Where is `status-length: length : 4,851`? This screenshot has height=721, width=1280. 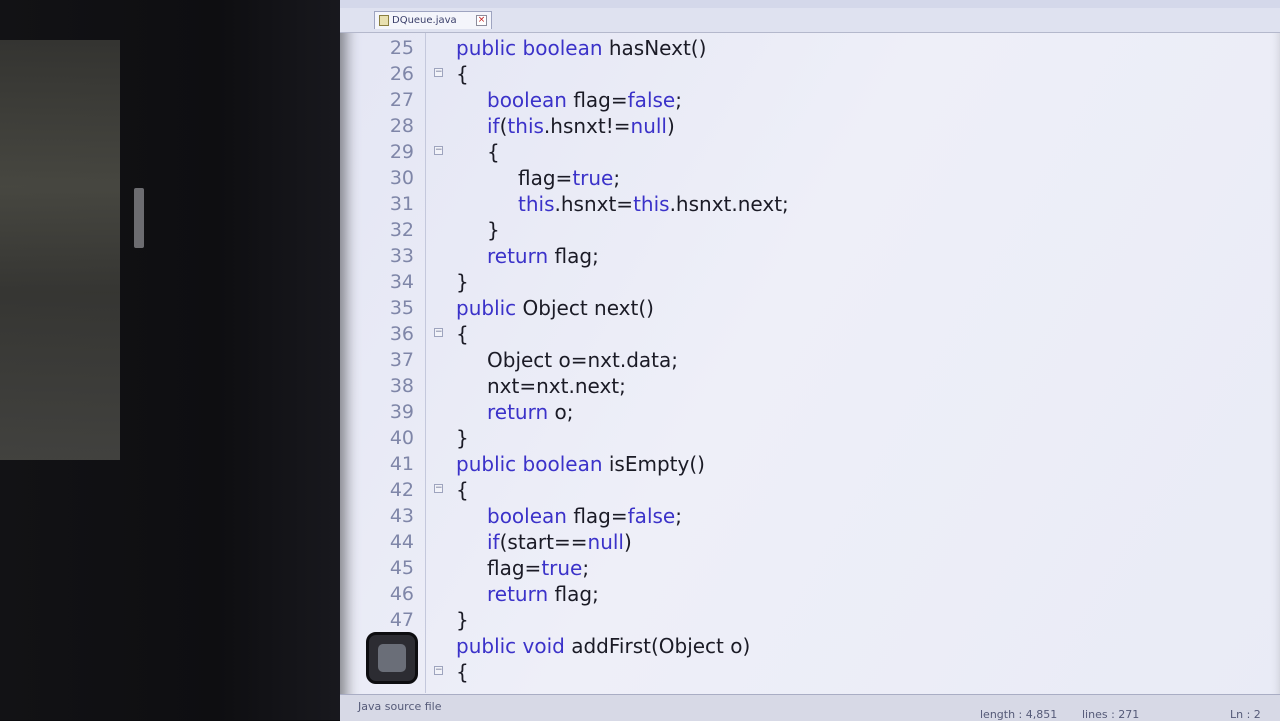 status-length: length : 4,851 is located at coordinates (1019, 714).